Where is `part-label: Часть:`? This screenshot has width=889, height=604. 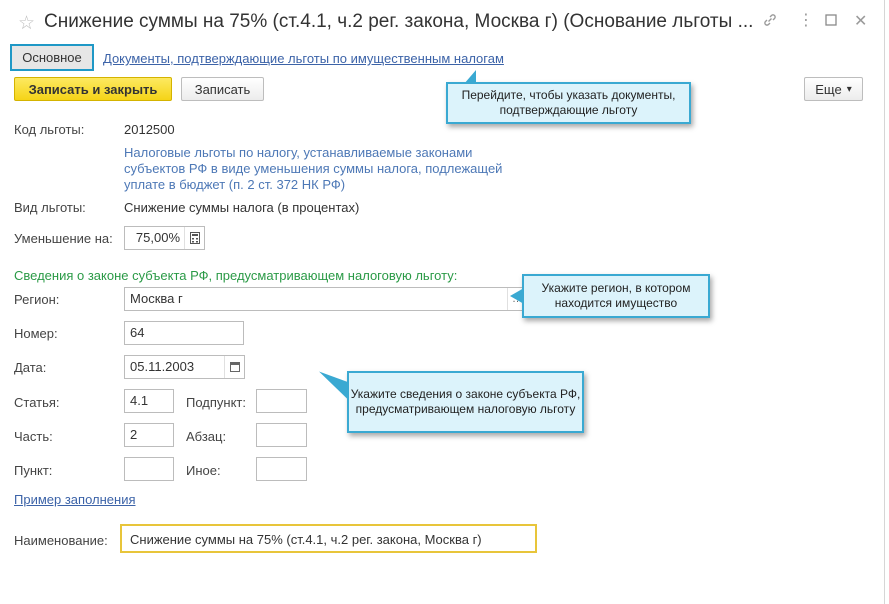
part-label: Часть: is located at coordinates (33, 436).